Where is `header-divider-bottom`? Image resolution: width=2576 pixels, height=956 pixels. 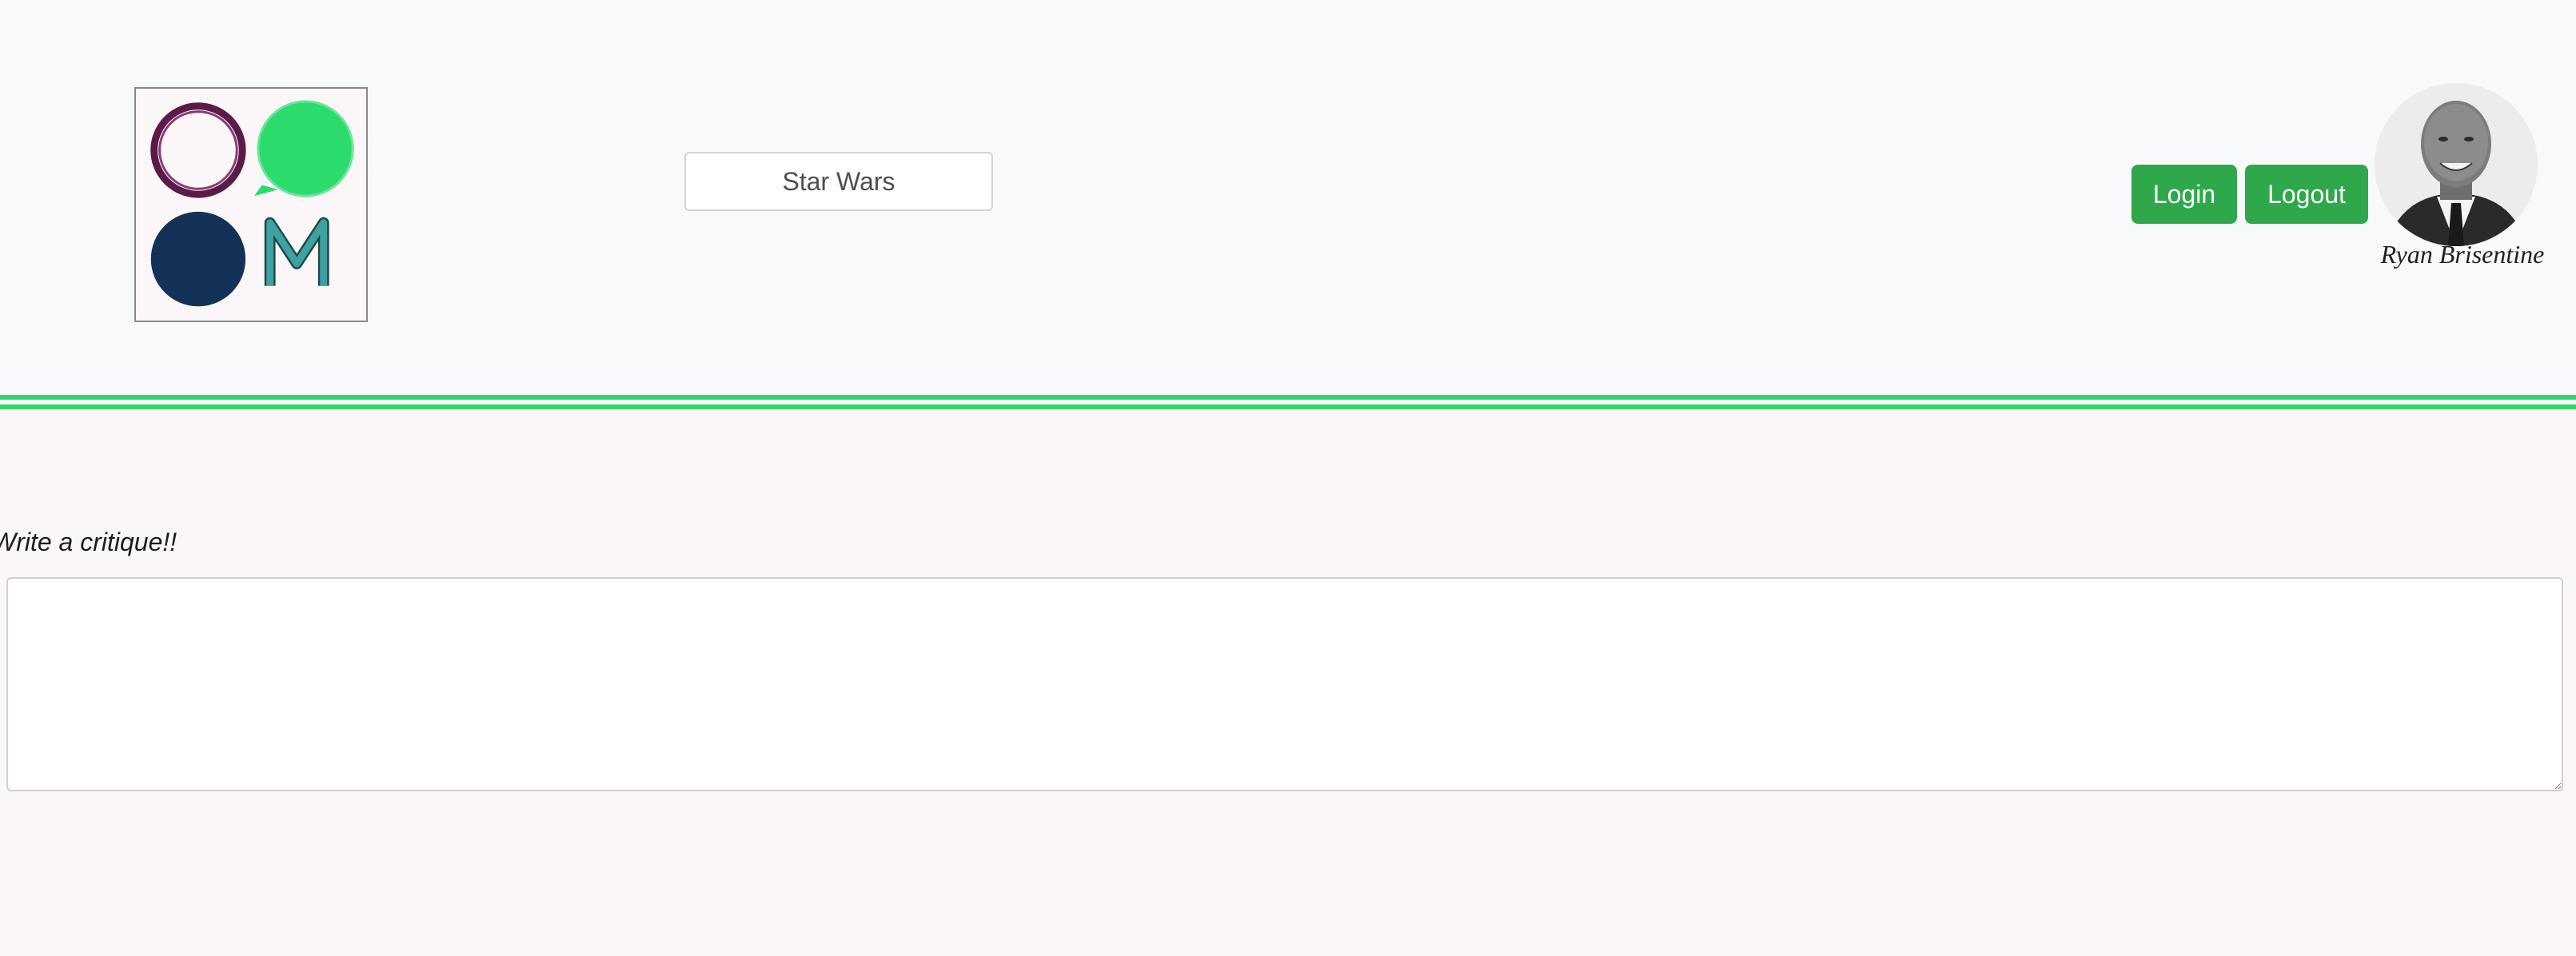
header-divider-bottom is located at coordinates (1288, 406).